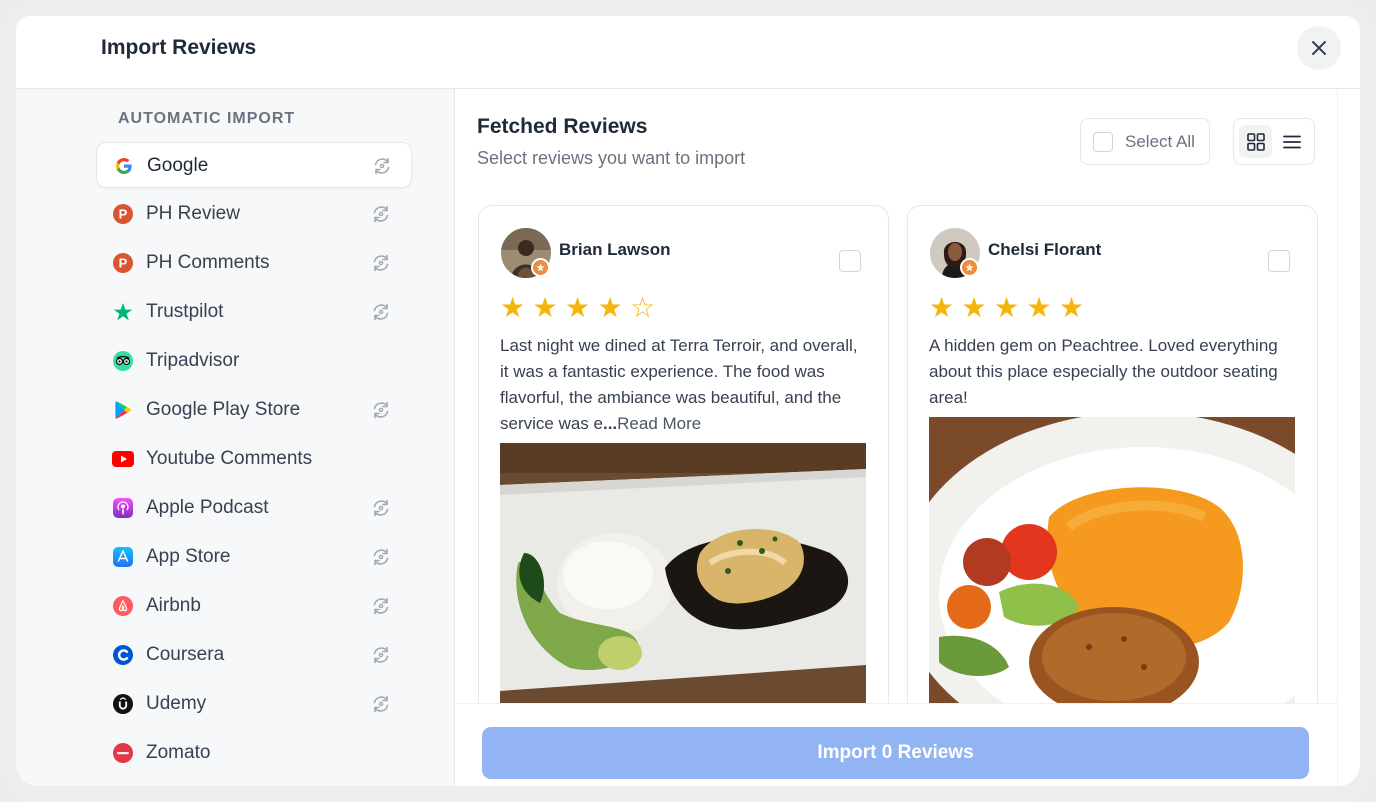 This screenshot has height=802, width=1376. What do you see at coordinates (207, 118) in the screenshot?
I see `section-label-automatic-import: AUTOMATIC IMPORT` at bounding box center [207, 118].